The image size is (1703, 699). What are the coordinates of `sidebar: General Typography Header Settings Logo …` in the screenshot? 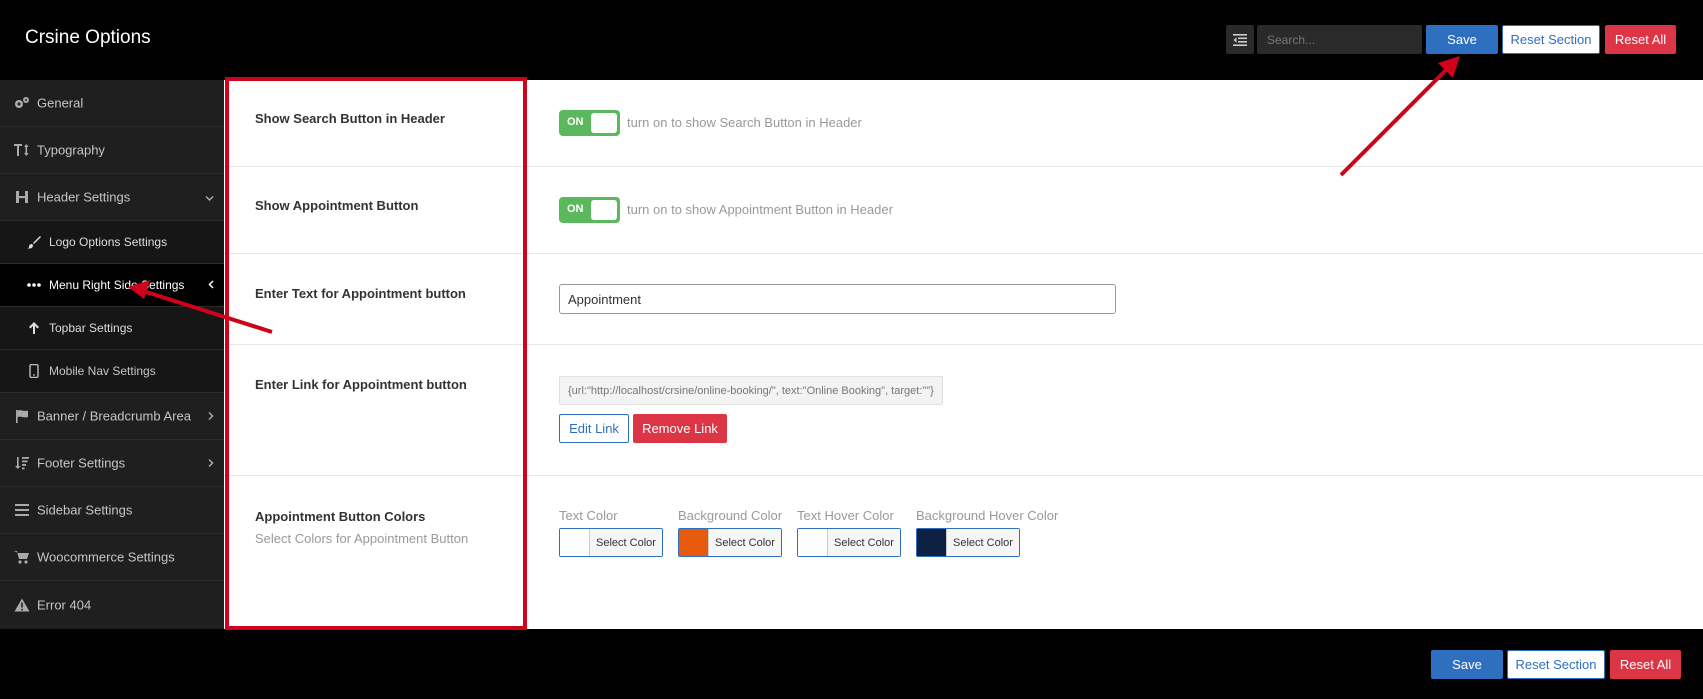 It's located at (112, 354).